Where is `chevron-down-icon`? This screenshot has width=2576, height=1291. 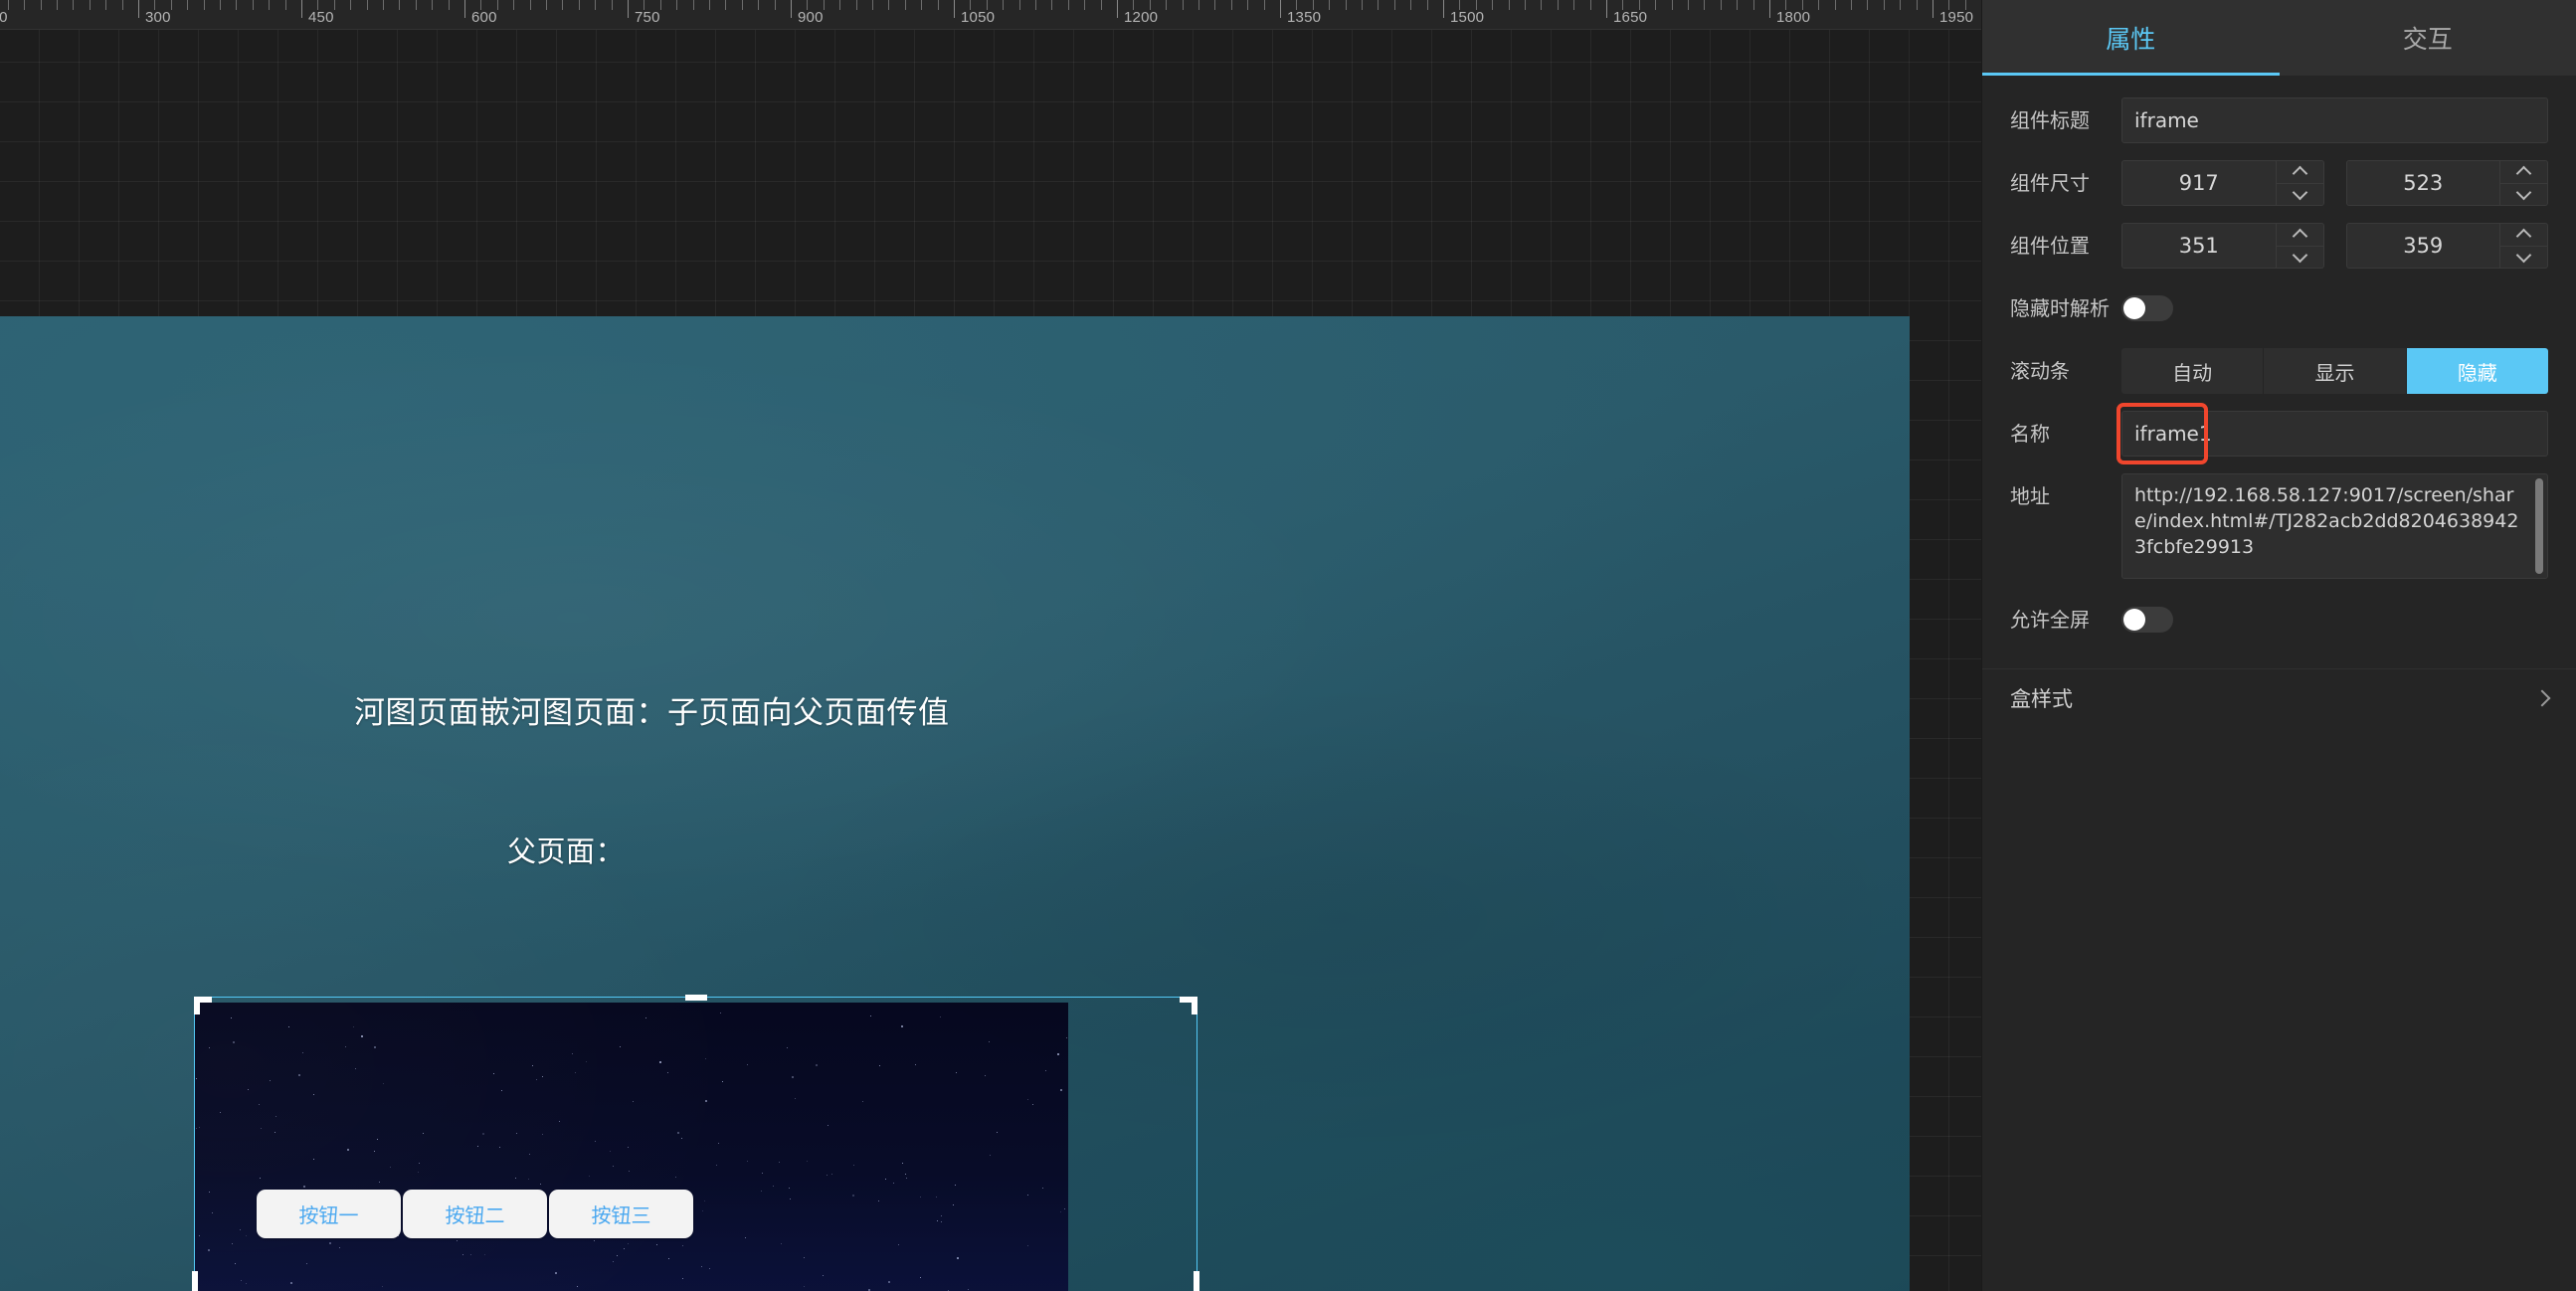 chevron-down-icon is located at coordinates (2523, 257).